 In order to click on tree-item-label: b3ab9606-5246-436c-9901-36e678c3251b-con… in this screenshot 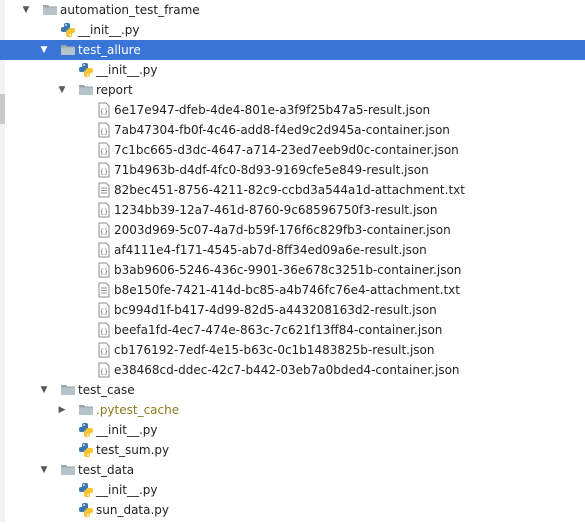, I will do `click(288, 270)`.